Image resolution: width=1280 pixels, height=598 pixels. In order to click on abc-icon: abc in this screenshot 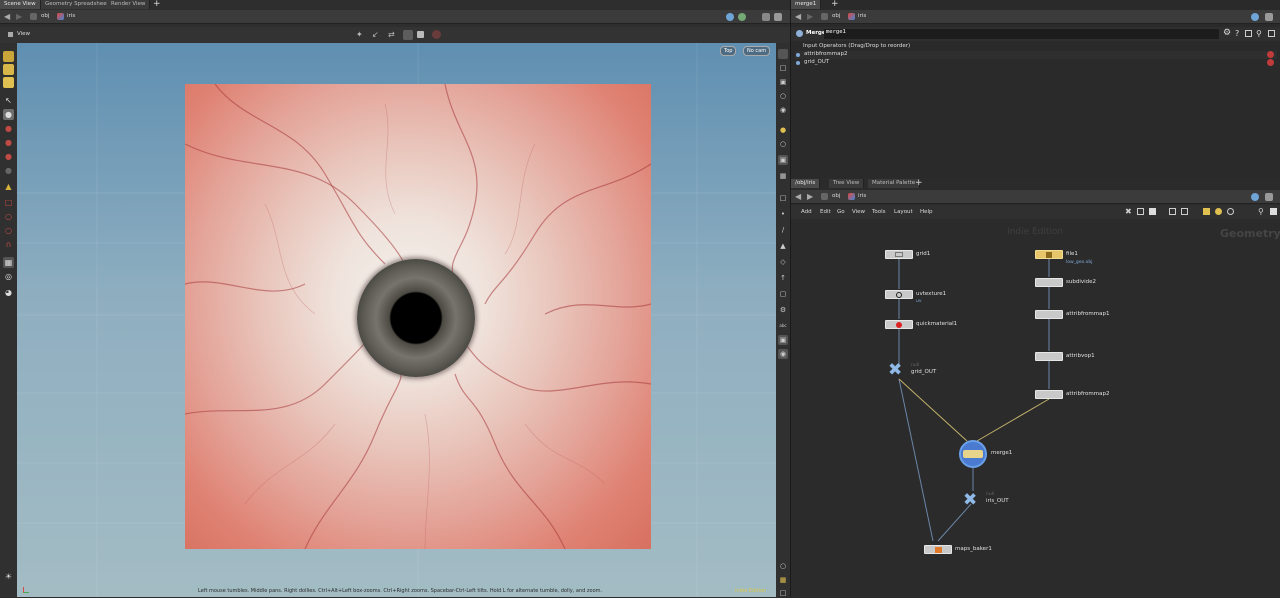, I will do `click(783, 326)`.